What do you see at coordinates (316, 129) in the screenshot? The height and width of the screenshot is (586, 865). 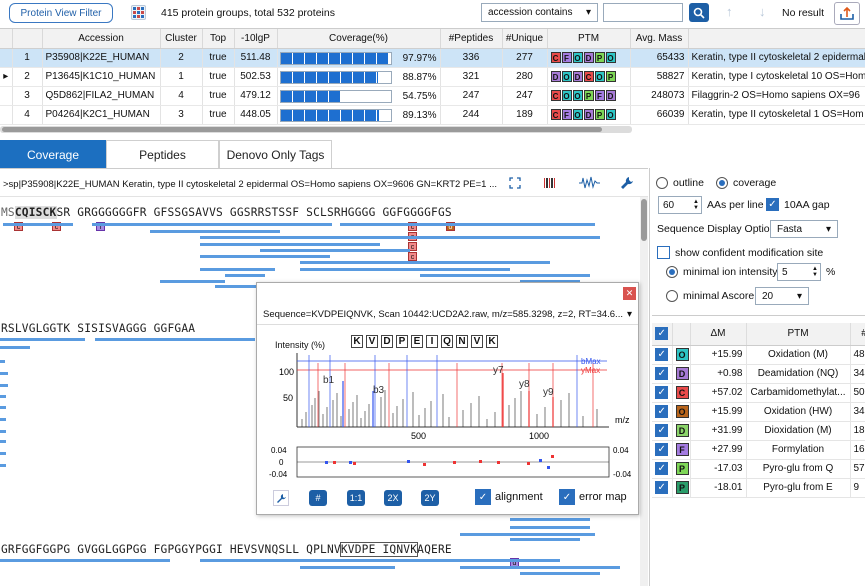 I see `horizontal-scrollbar` at bounding box center [316, 129].